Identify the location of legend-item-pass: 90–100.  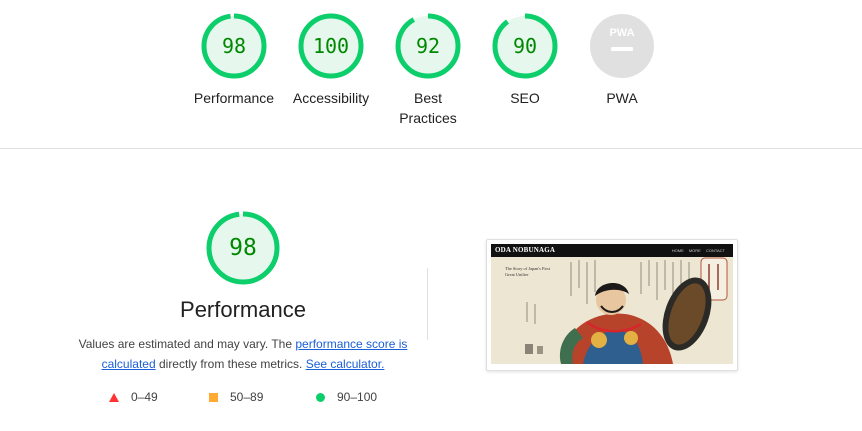
(346, 397).